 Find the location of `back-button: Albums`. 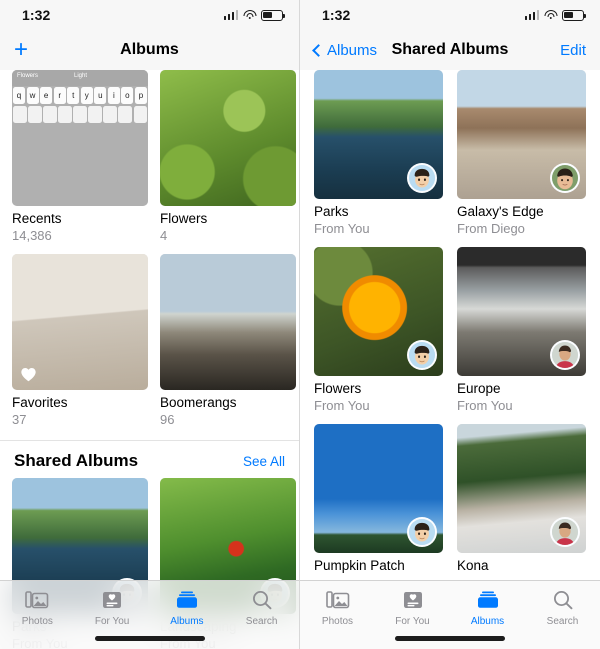

back-button: Albums is located at coordinates (345, 50).